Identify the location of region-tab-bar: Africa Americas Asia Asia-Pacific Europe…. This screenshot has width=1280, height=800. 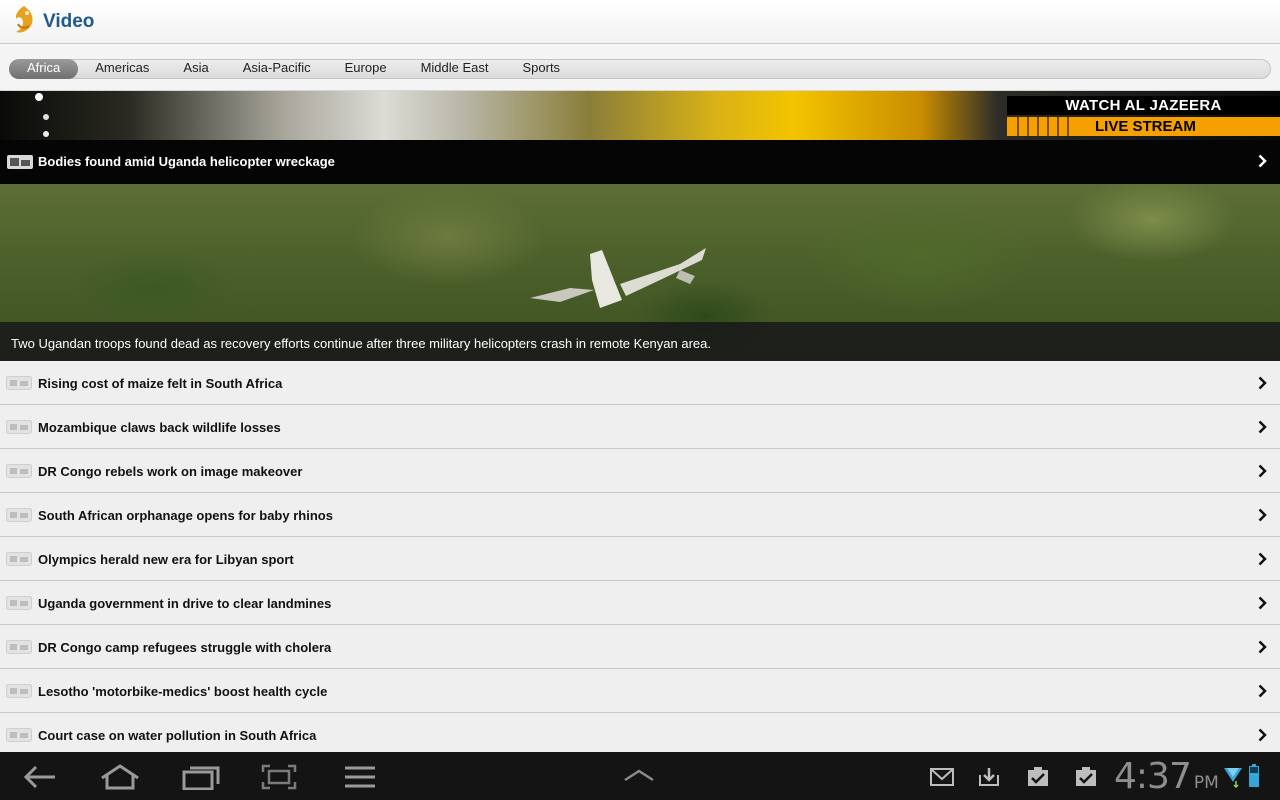
(640, 67).